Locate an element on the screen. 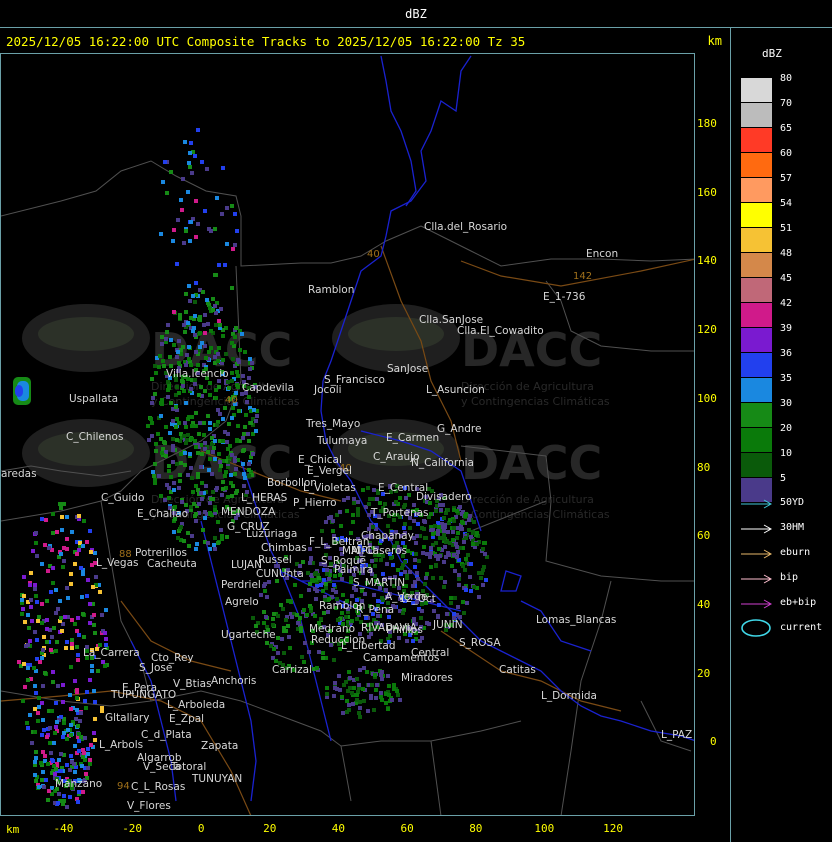 This screenshot has height=842, width=832. place-label: CUNUnta is located at coordinates (280, 574).